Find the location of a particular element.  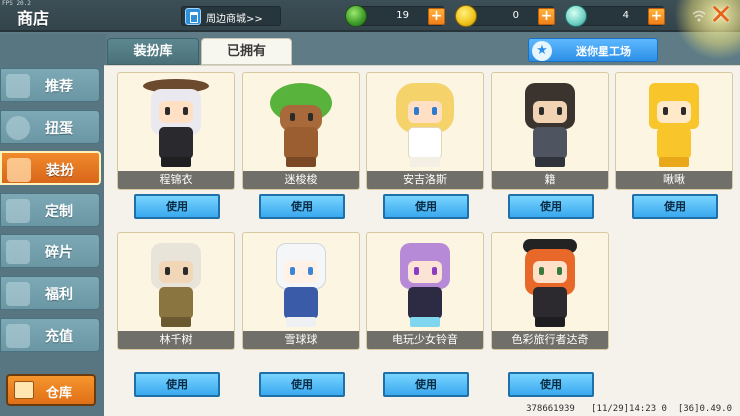

warehouse-button: 仓库 is located at coordinates (51, 390).